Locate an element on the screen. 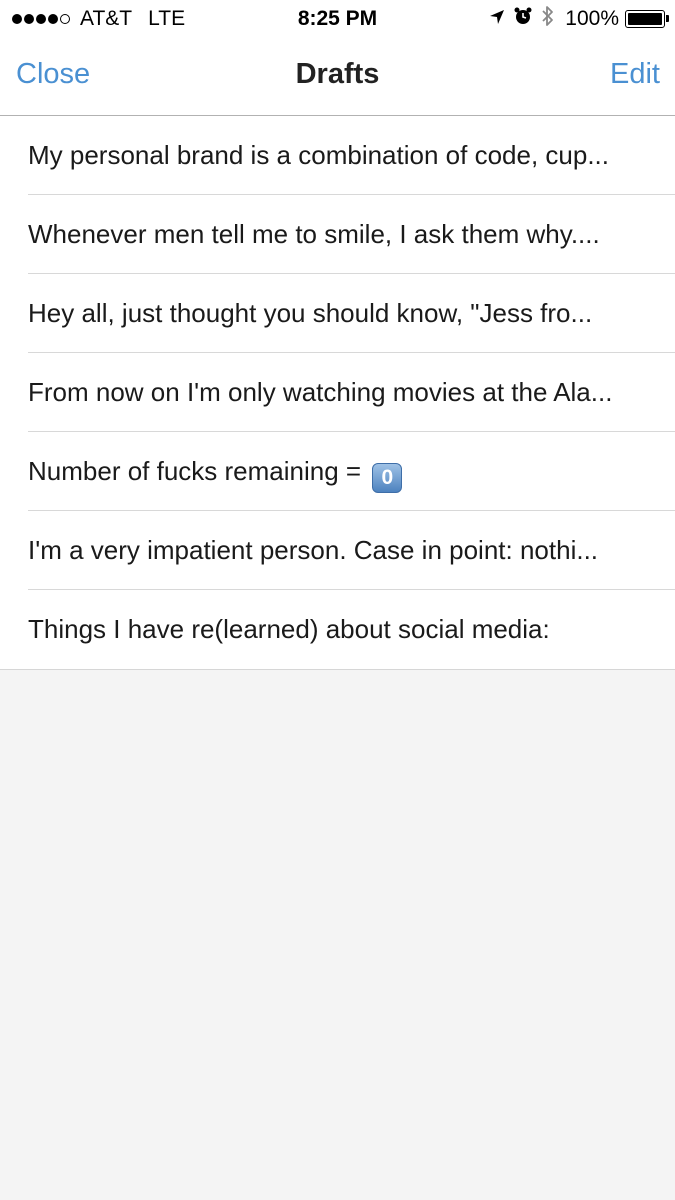 The width and height of the screenshot is (675, 1200). edit-button: Edit is located at coordinates (635, 74).